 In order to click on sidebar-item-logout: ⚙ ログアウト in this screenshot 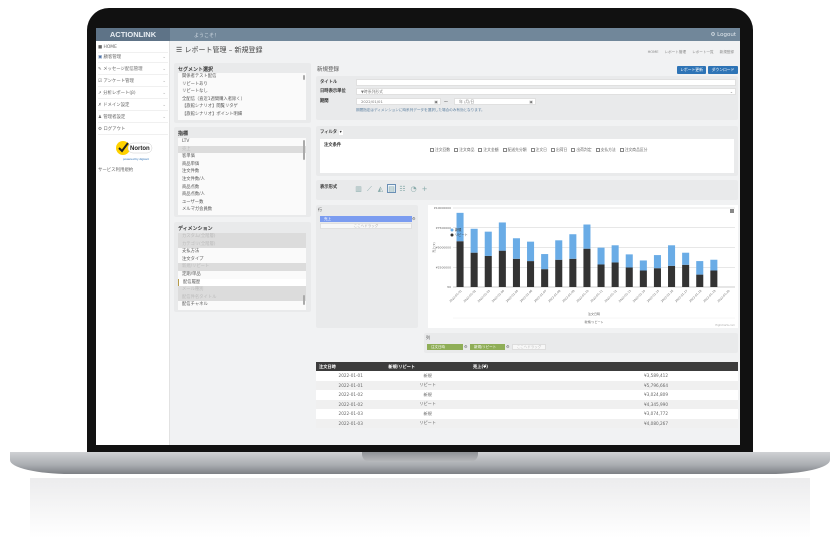, I will do `click(133, 130)`.